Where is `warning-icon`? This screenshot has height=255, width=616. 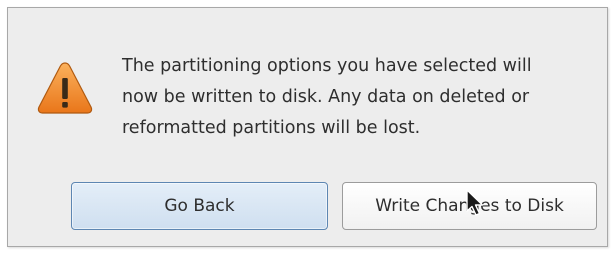
warning-icon is located at coordinates (65, 88).